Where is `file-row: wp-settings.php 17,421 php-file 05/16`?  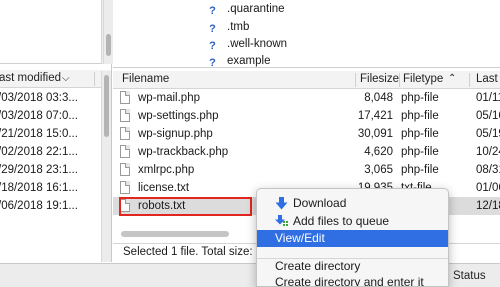 file-row: wp-settings.php 17,421 php-file 05/16 is located at coordinates (306, 116).